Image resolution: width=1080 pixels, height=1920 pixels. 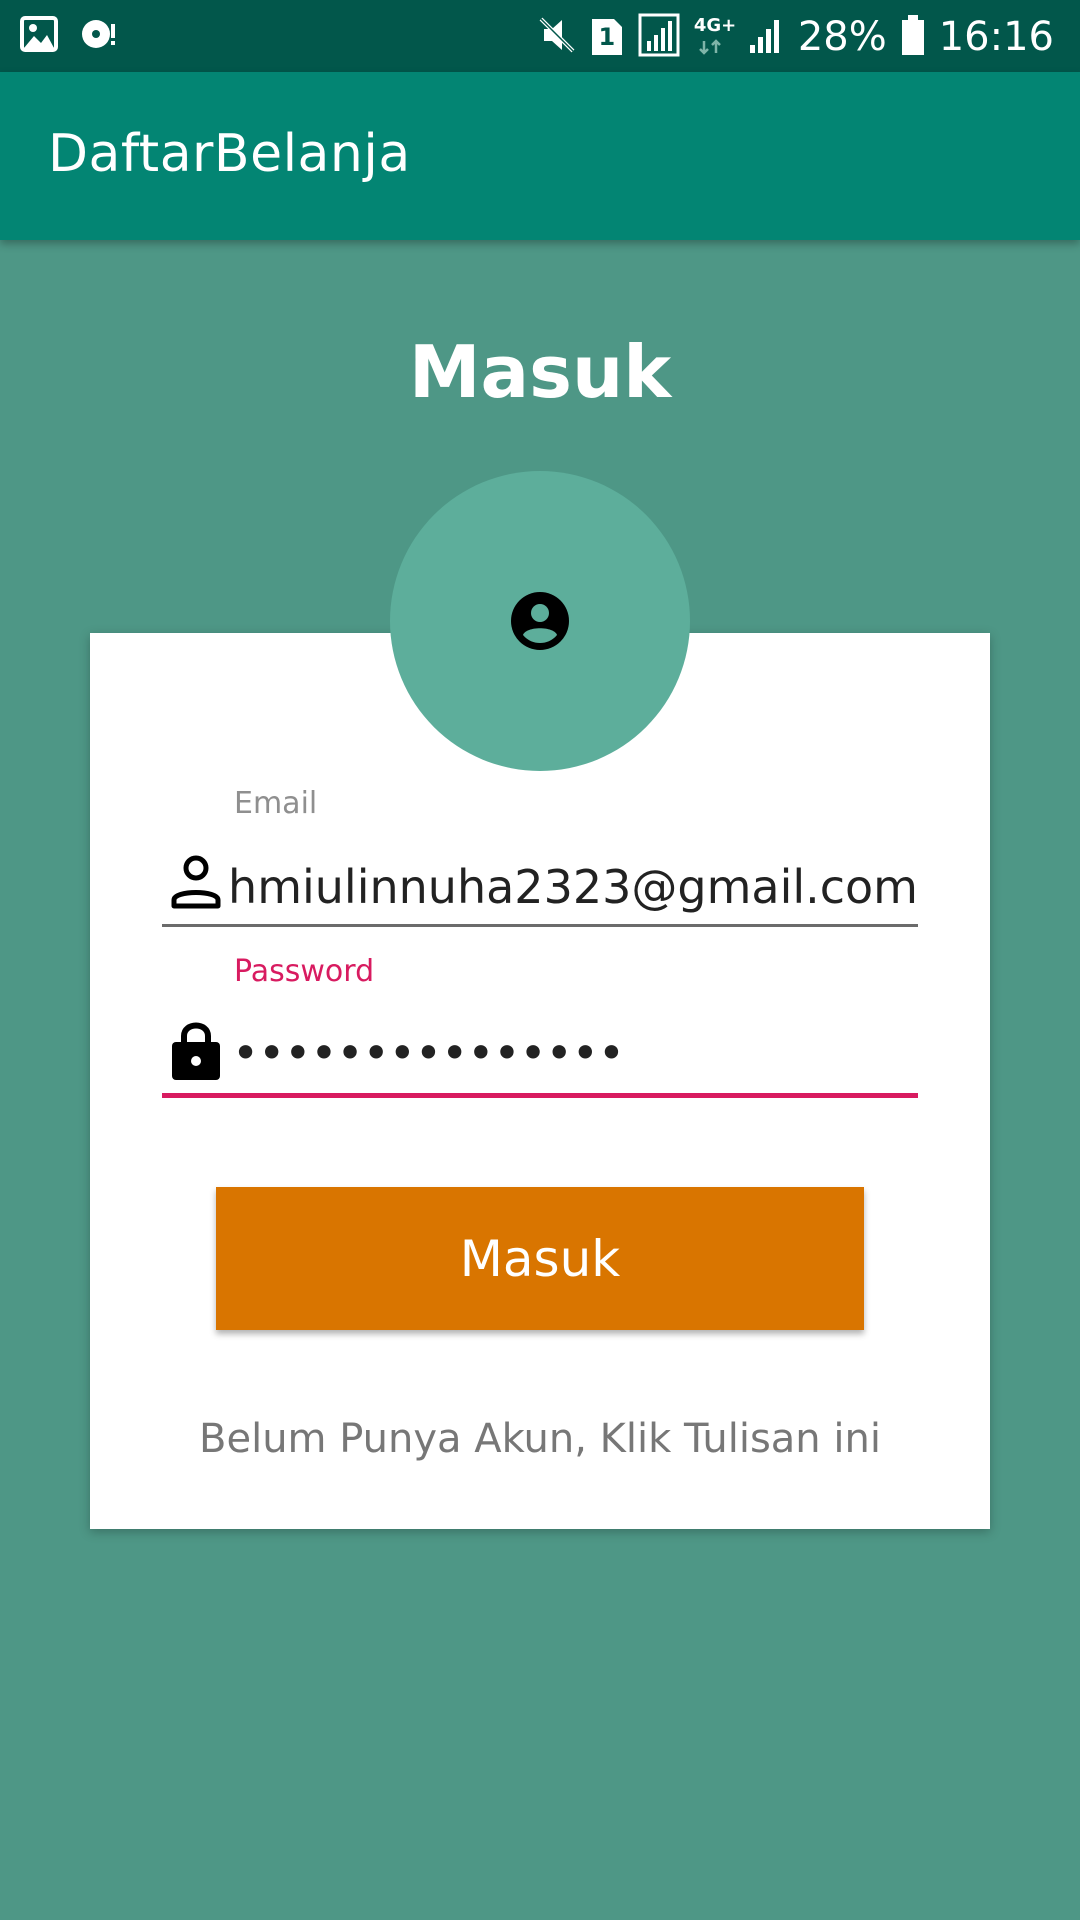 I want to click on image-icon, so click(x=39, y=36).